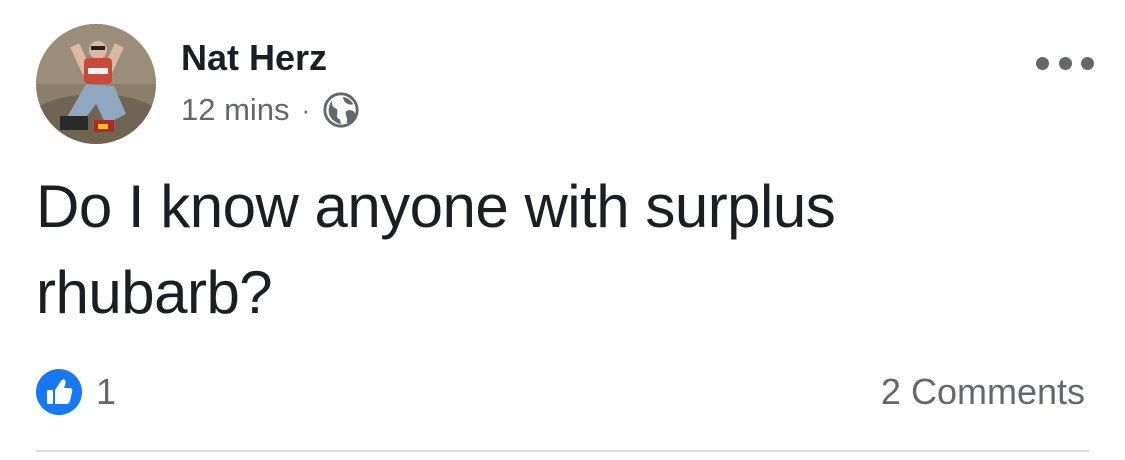  Describe the element at coordinates (562, 451) in the screenshot. I see `divider` at that location.